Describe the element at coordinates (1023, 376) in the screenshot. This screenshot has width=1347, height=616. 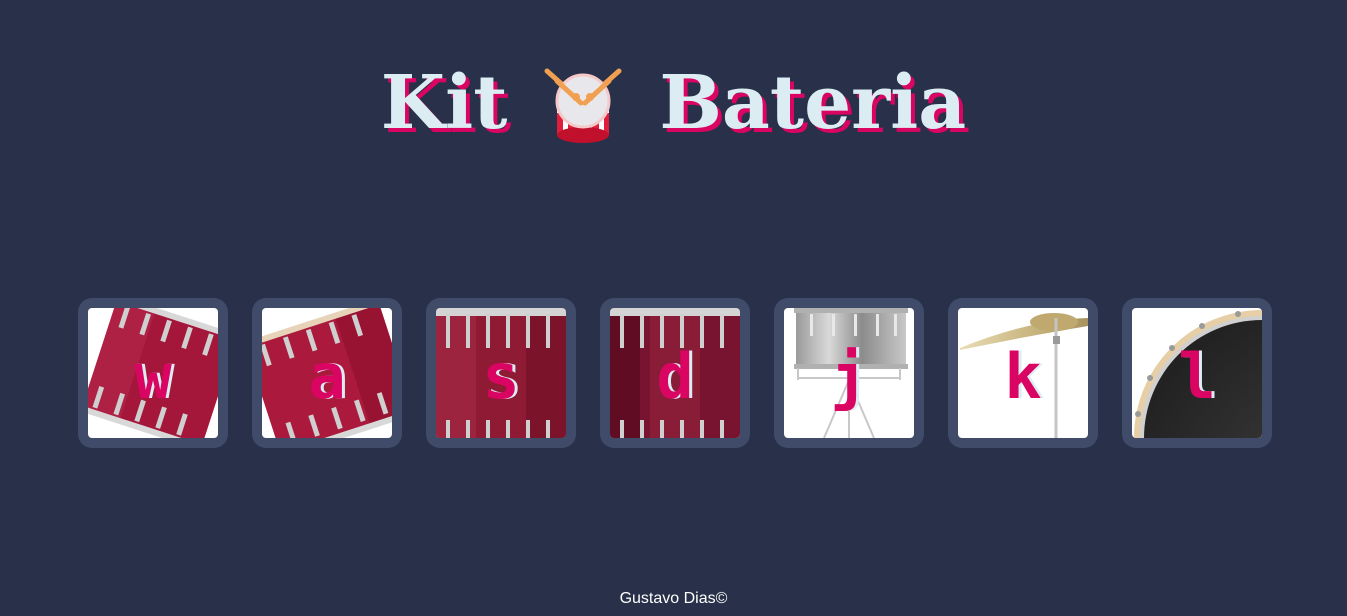
I see `drum-key-label: k` at that location.